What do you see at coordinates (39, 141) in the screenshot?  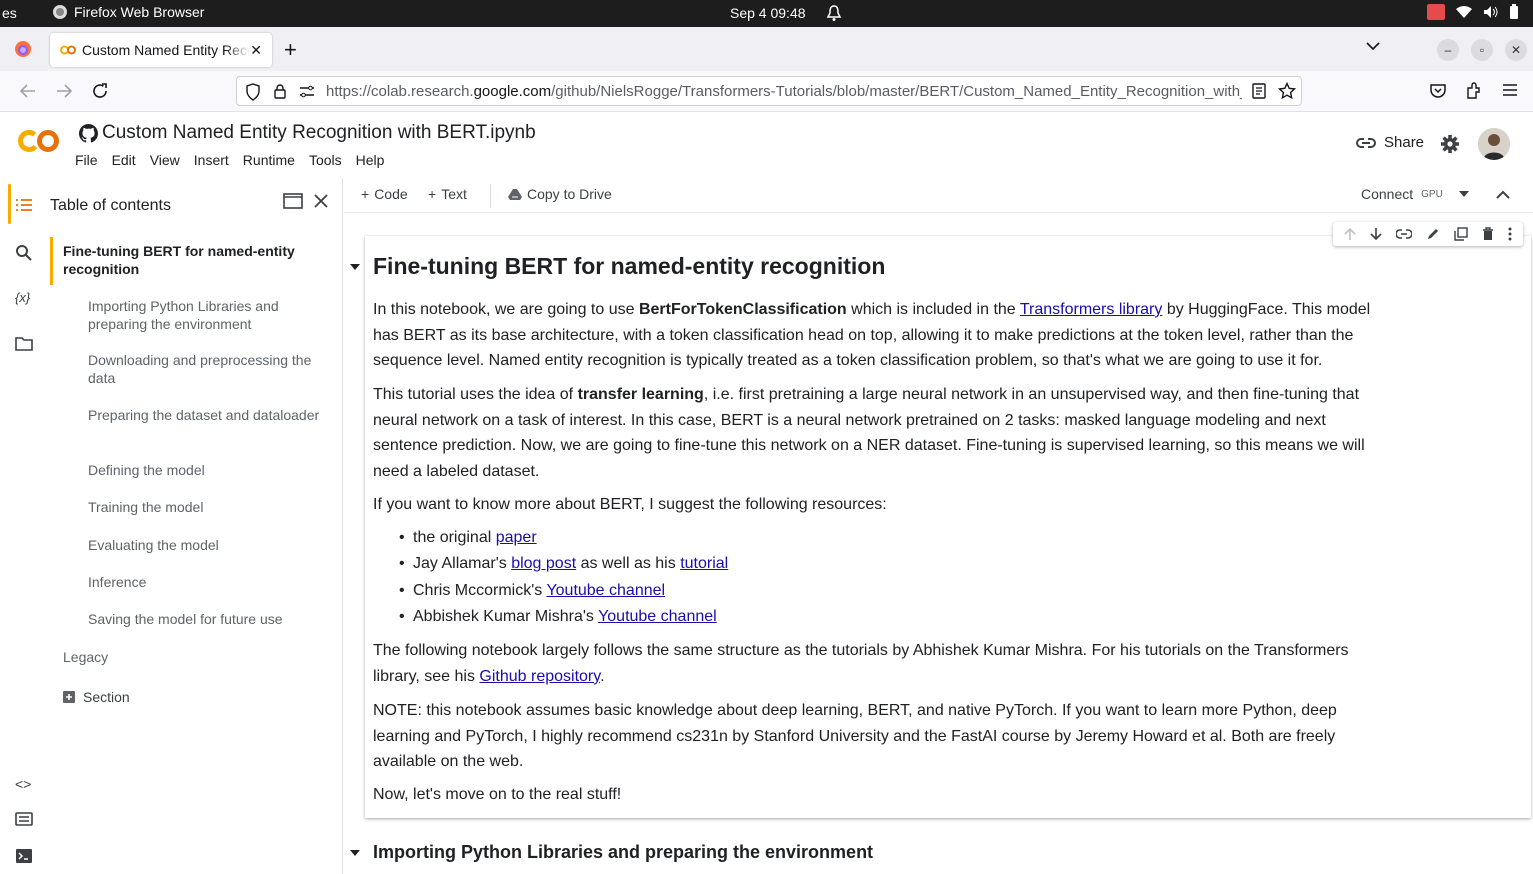 I see `colab-logo-icon` at bounding box center [39, 141].